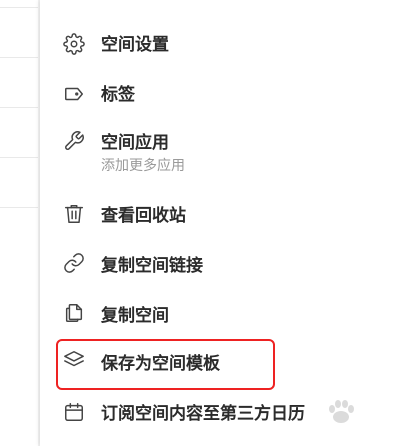  Describe the element at coordinates (152, 266) in the screenshot. I see `menu-item-label: 复制空间链接` at that location.